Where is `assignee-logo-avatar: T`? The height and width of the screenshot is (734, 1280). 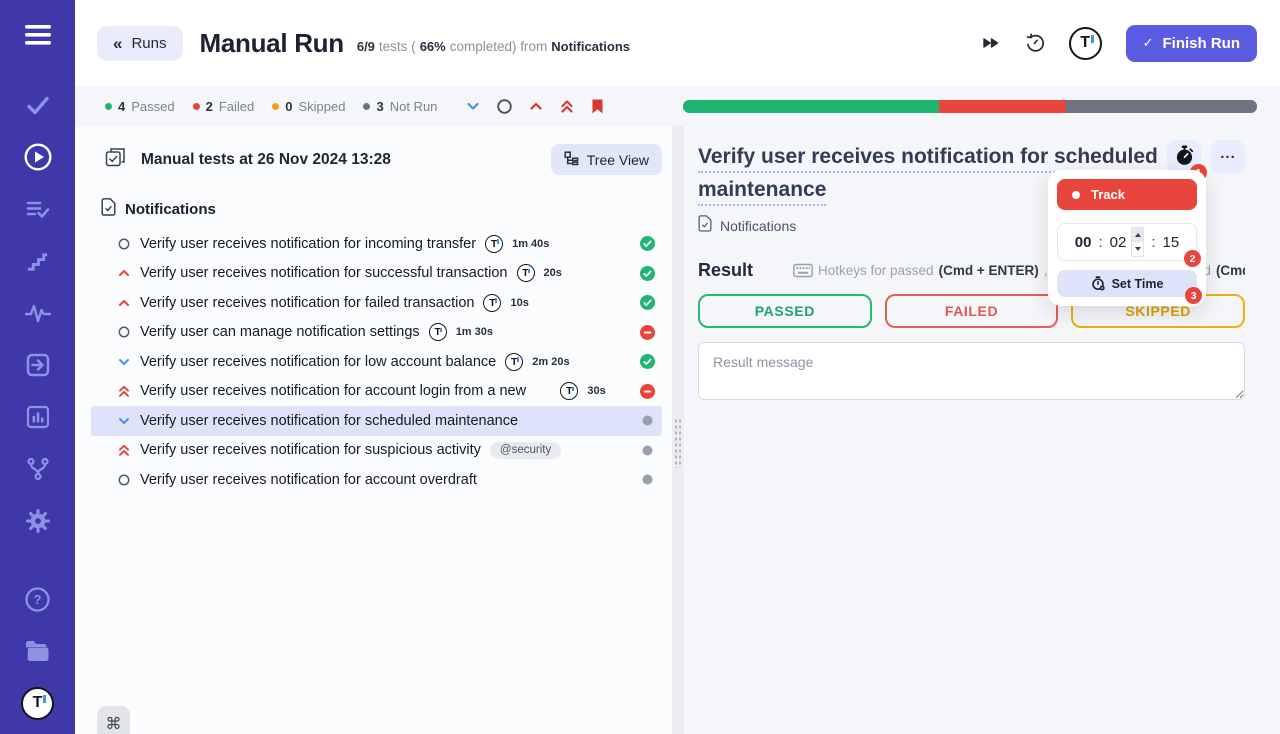
assignee-logo-avatar: T is located at coordinates (1085, 43).